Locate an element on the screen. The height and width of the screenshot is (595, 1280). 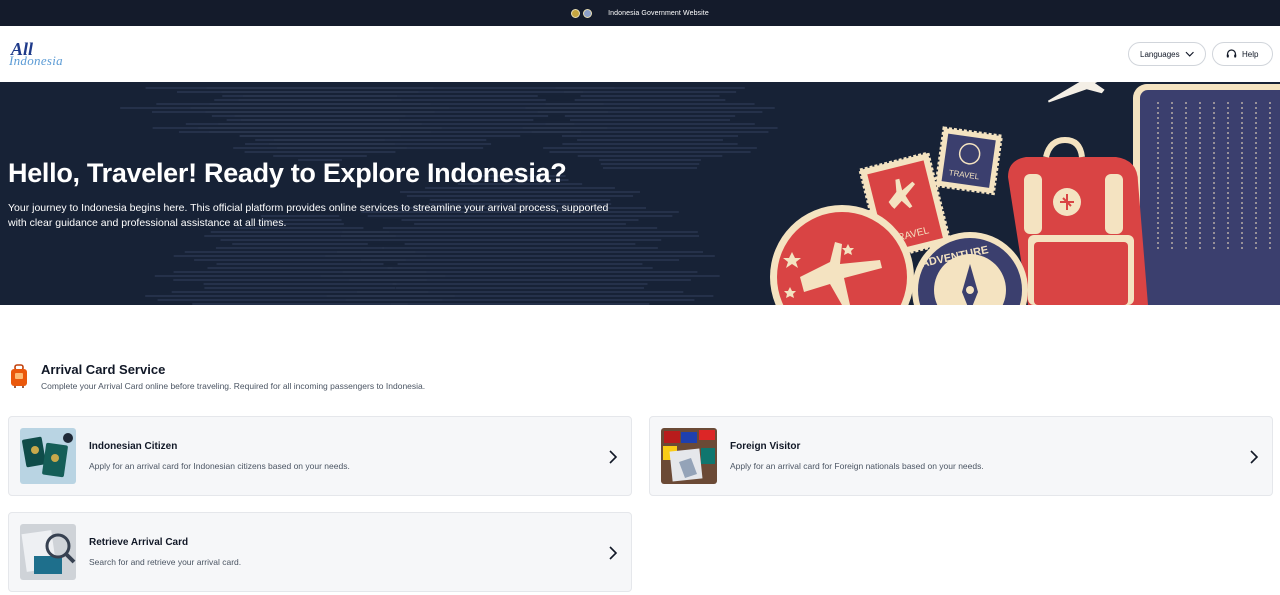
card-title: Foreign Visitor is located at coordinates (765, 446).